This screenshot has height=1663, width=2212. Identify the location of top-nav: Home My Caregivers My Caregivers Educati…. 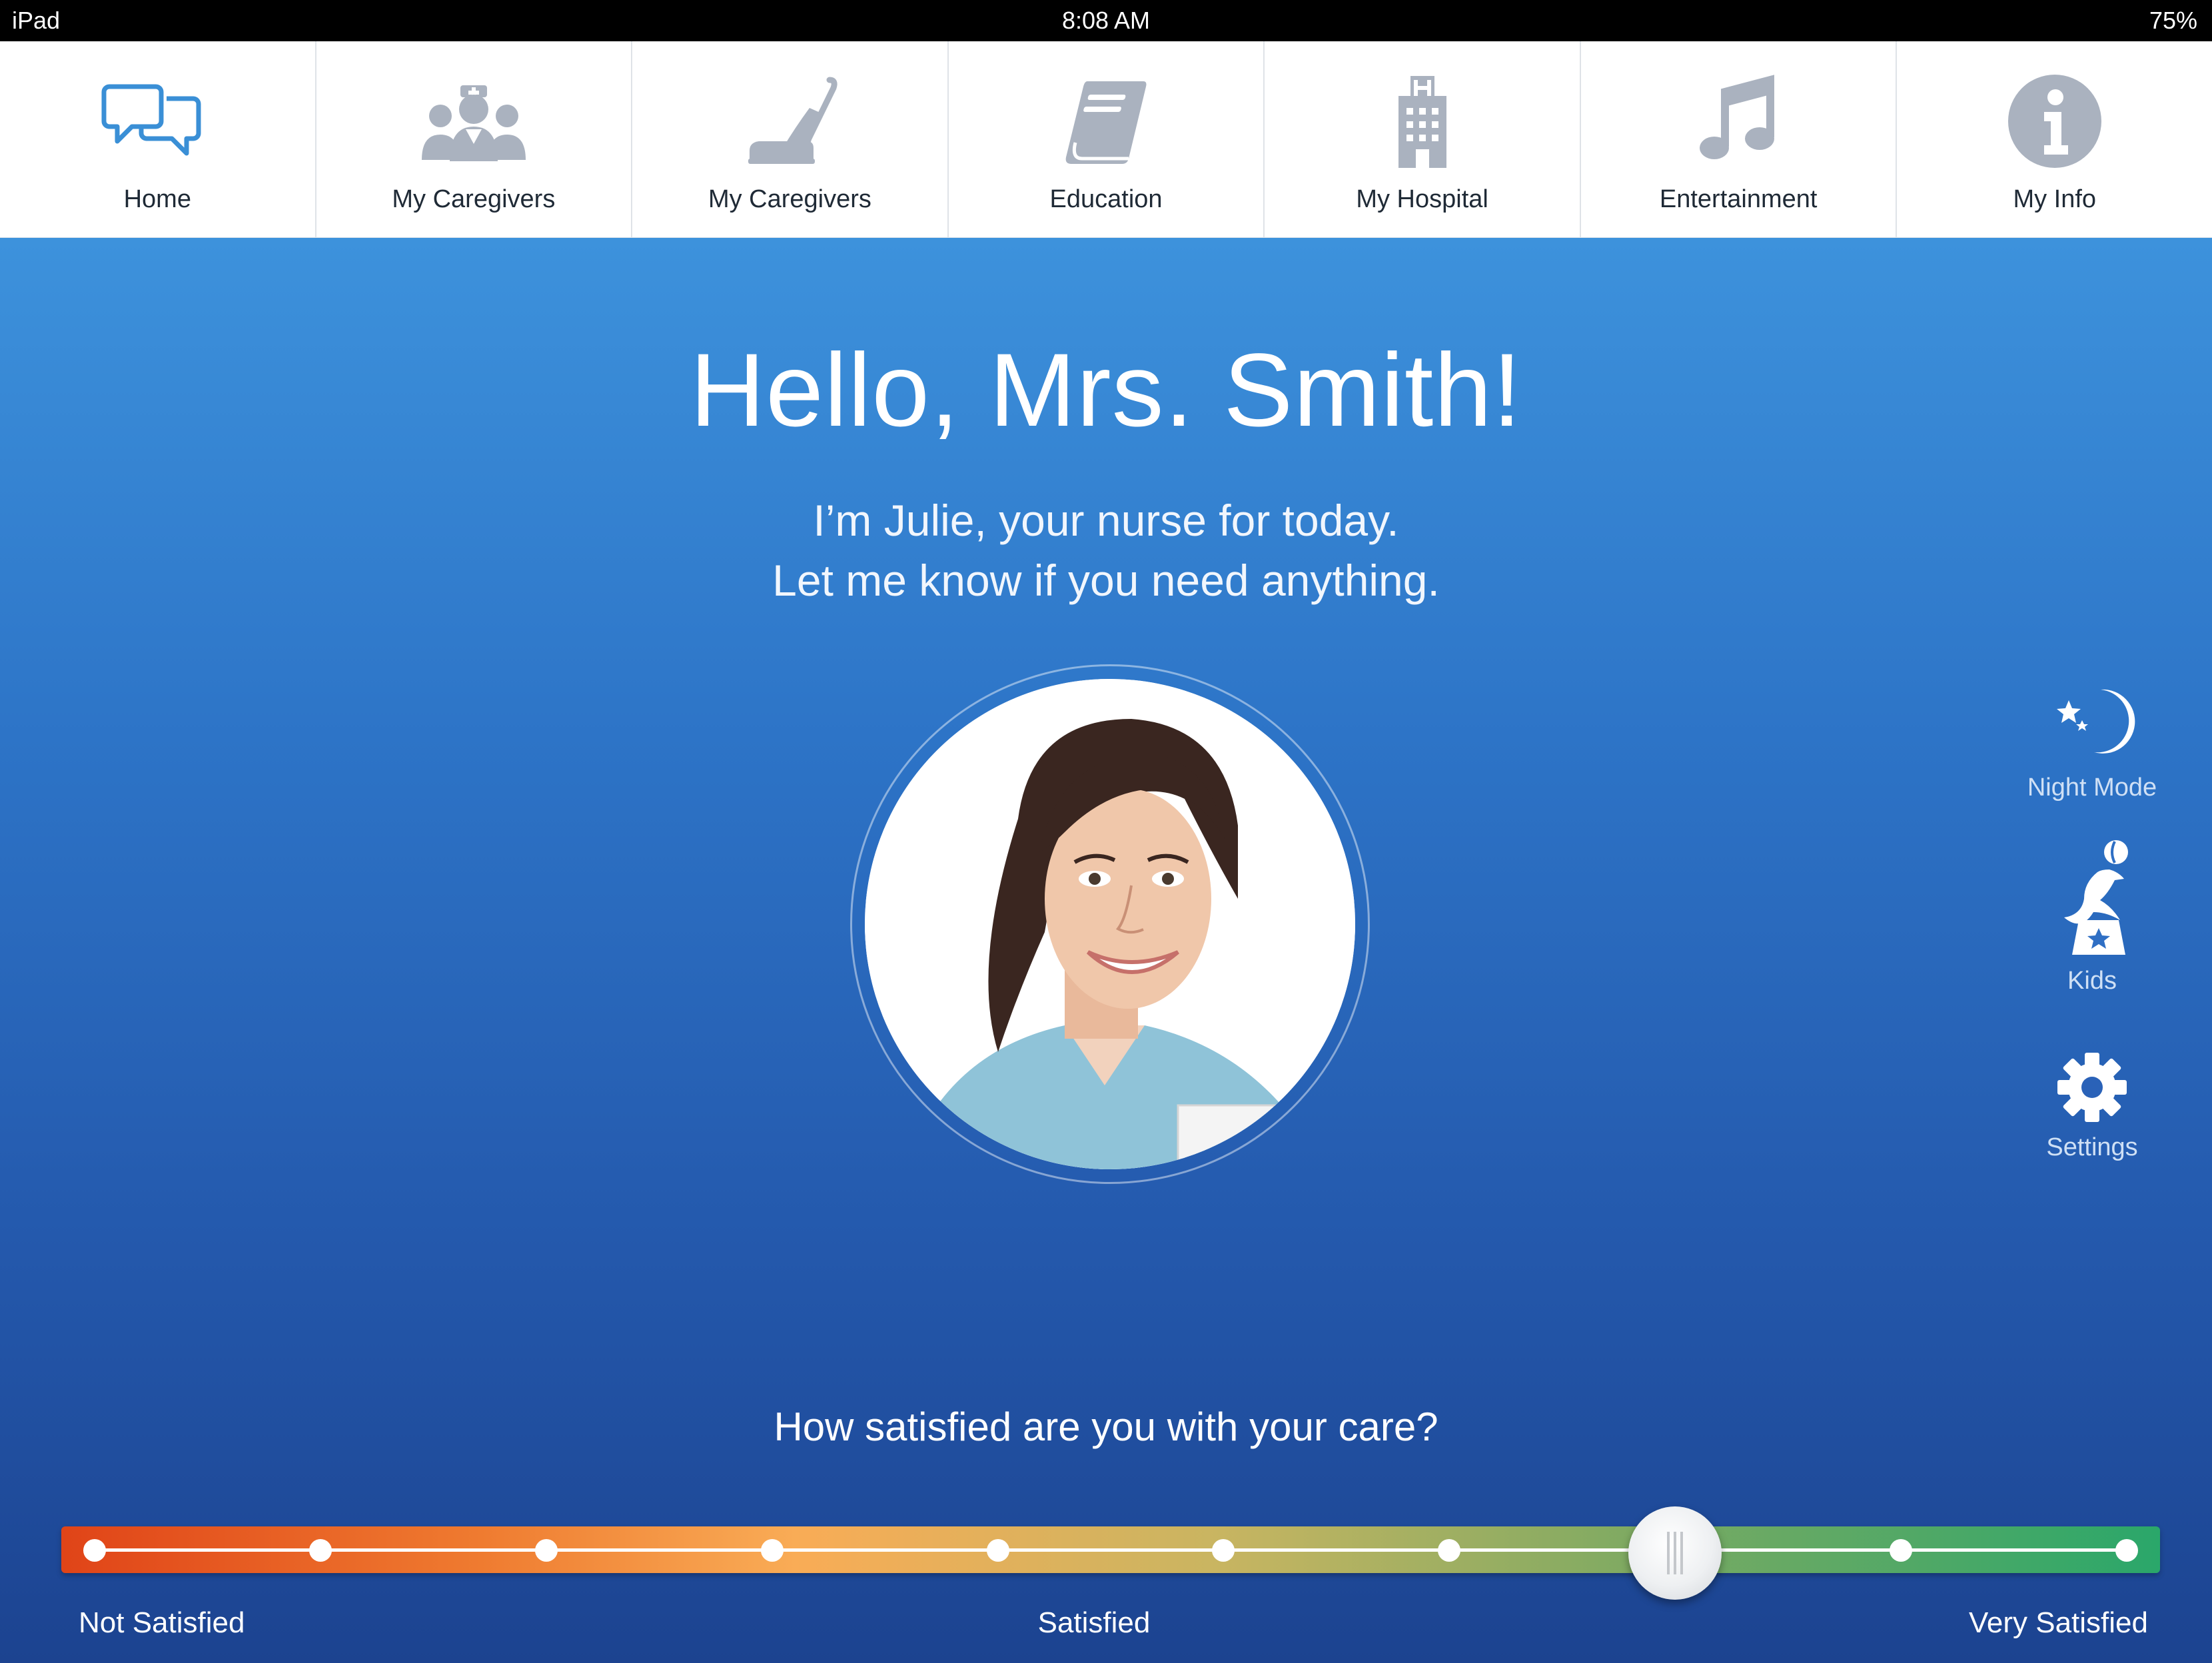
(1106, 140).